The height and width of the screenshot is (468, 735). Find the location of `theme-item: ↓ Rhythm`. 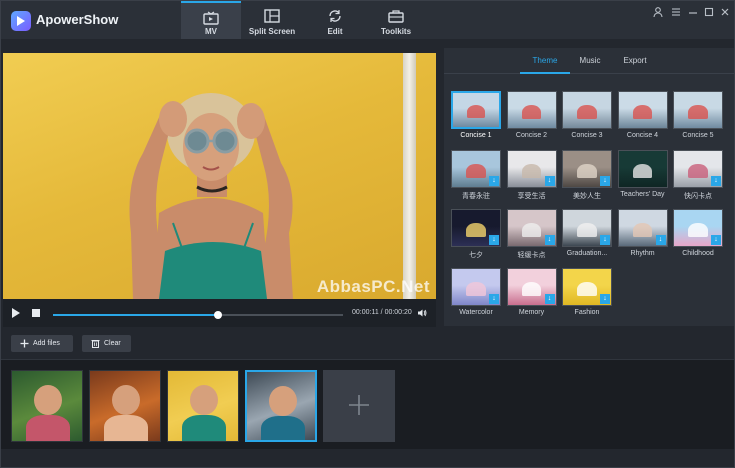

theme-item: ↓ Rhythm is located at coordinates (642, 239).